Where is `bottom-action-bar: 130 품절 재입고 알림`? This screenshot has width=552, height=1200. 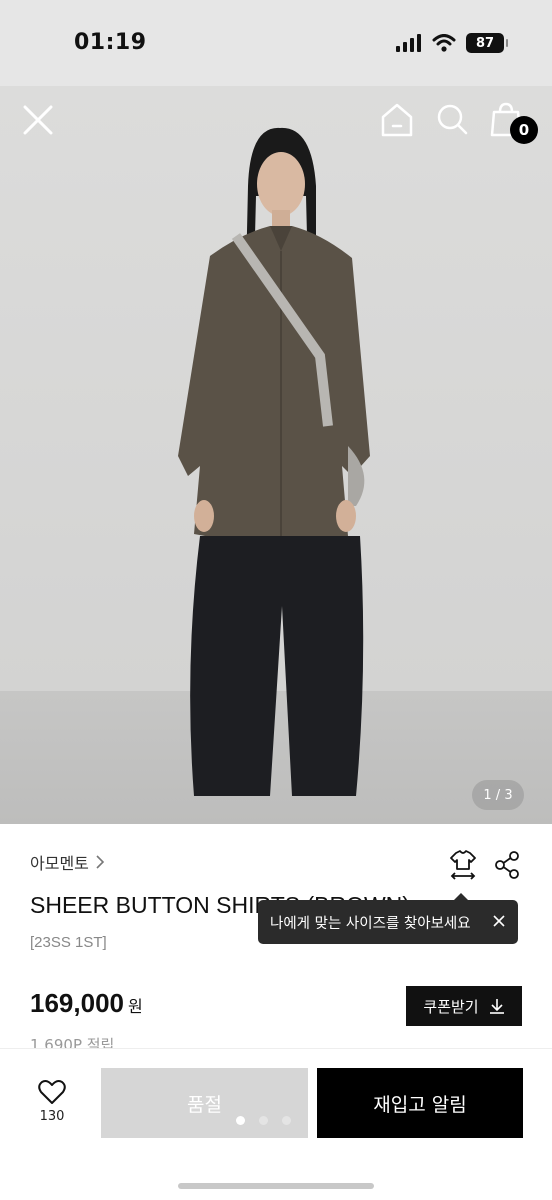 bottom-action-bar: 130 품절 재입고 알림 is located at coordinates (276, 1124).